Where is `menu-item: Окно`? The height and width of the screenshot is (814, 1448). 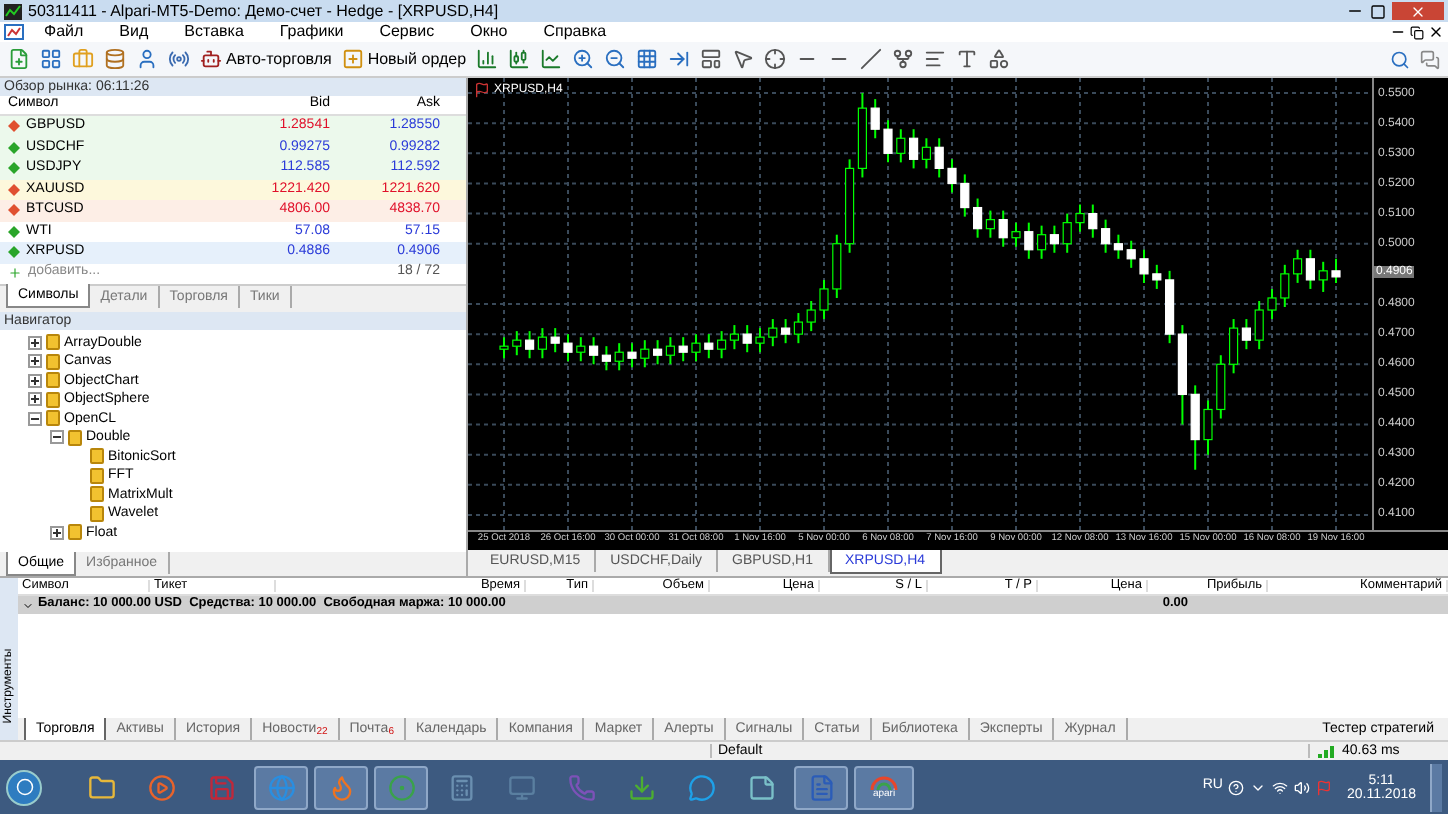
menu-item: Окно is located at coordinates (489, 32).